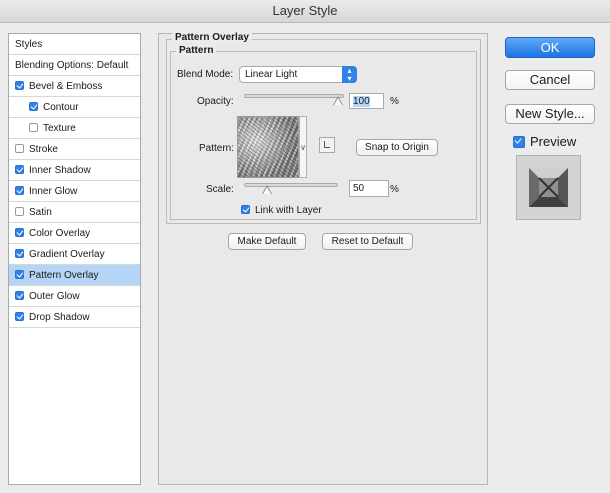 The height and width of the screenshot is (493, 610). Describe the element at coordinates (217, 148) in the screenshot. I see `pattern-label: Pattern:` at that location.